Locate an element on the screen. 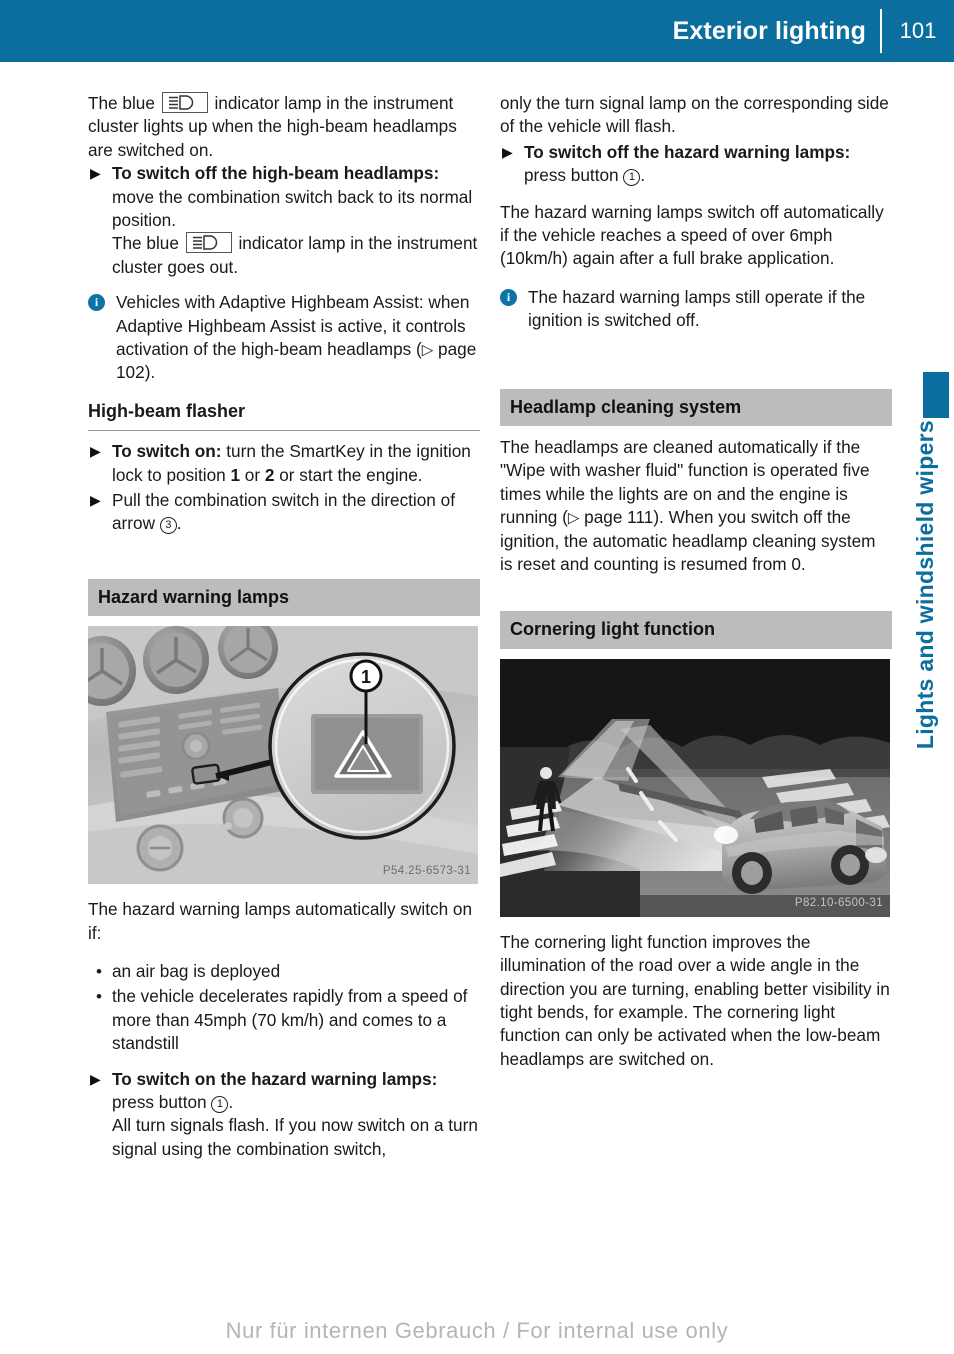 This screenshot has height=1354, width=954. section-header-hazard-warning-lamps: Hazard warning lamps is located at coordinates (284, 597).